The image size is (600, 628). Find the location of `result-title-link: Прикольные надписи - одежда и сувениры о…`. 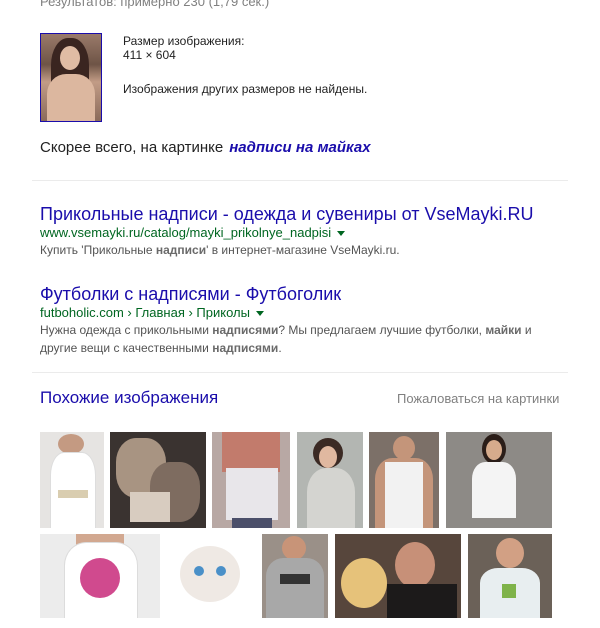

result-title-link: Прикольные надписи - одежда и сувениры о… is located at coordinates (300, 214).